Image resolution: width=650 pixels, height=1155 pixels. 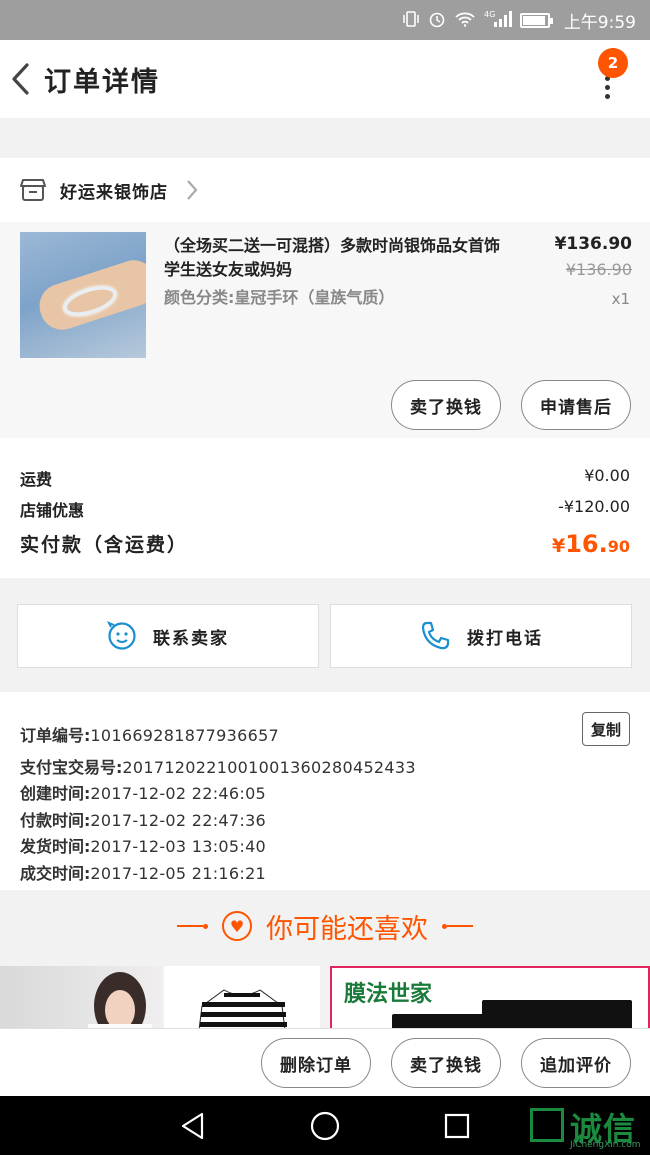 What do you see at coordinates (269, 767) in the screenshot?
I see `alipay-trade-value: 2017120221001001360280452433` at bounding box center [269, 767].